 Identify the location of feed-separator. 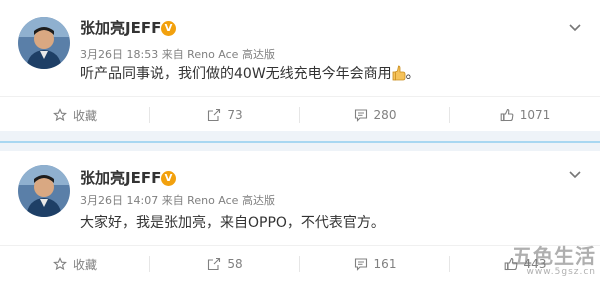
(300, 141).